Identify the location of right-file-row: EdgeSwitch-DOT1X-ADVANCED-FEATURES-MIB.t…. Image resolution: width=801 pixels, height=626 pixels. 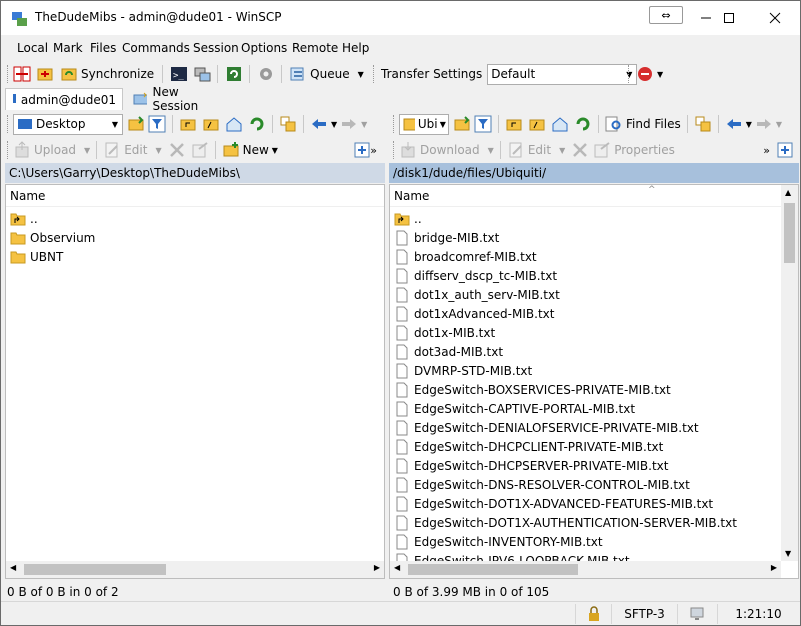
(553, 503).